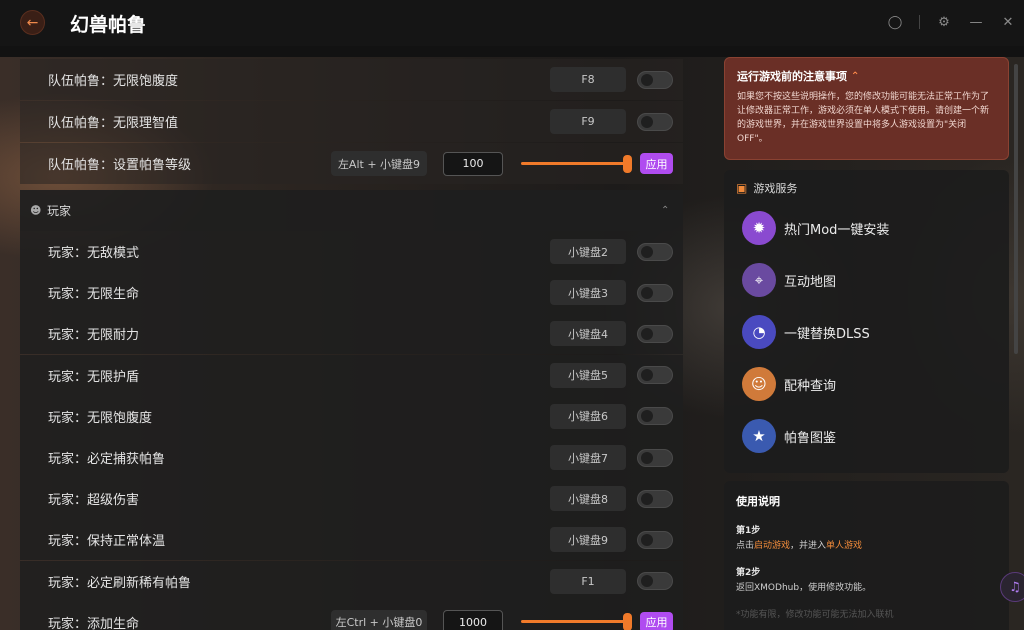  I want to click on divider, so click(919, 22).